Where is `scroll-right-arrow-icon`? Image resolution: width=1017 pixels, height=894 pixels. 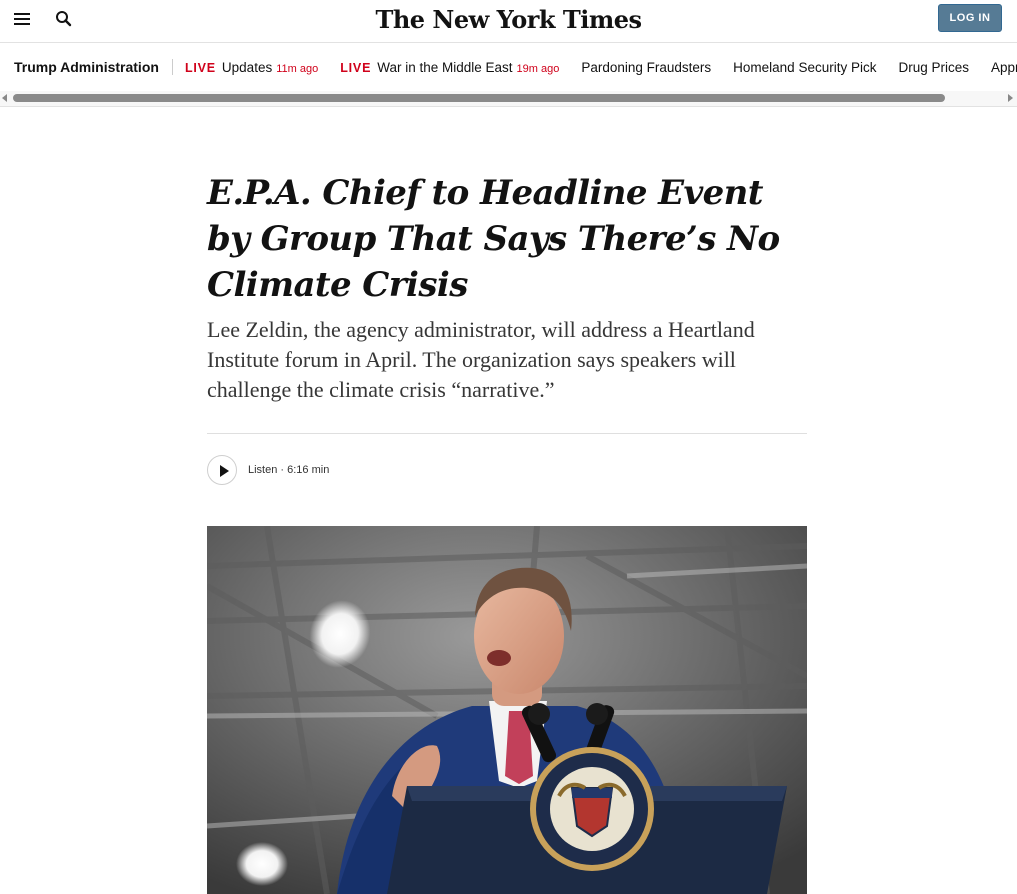 scroll-right-arrow-icon is located at coordinates (1010, 98).